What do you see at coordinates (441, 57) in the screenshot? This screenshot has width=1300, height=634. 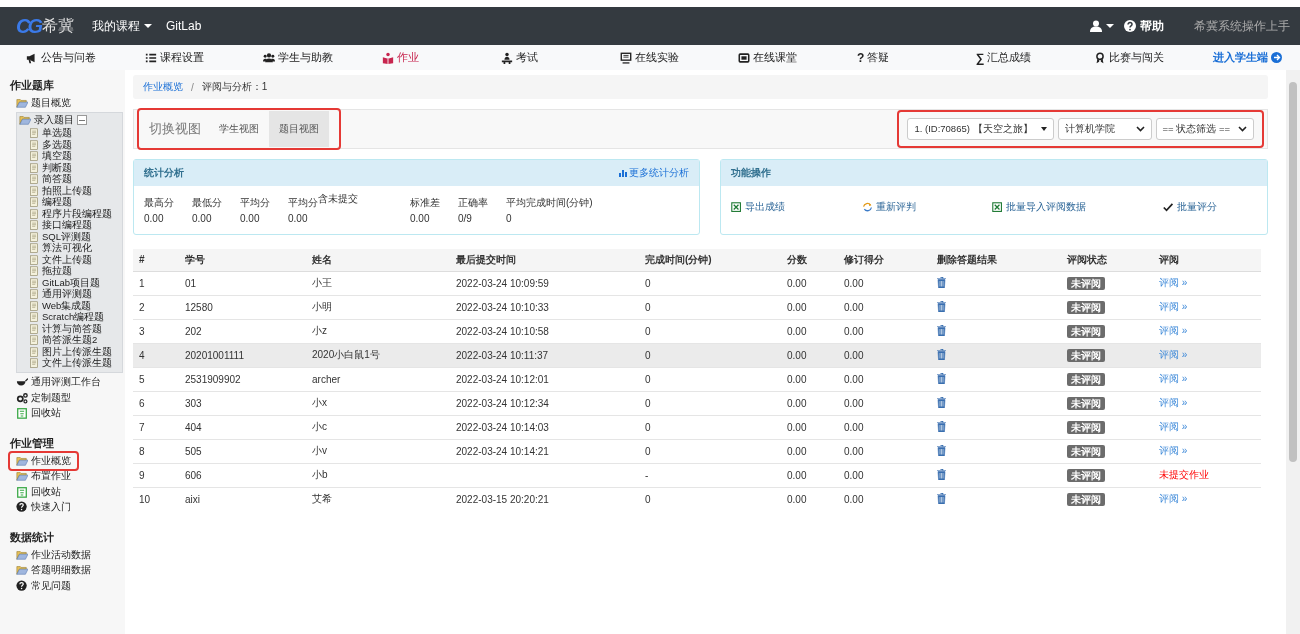 I see `nav-tab: 作业` at bounding box center [441, 57].